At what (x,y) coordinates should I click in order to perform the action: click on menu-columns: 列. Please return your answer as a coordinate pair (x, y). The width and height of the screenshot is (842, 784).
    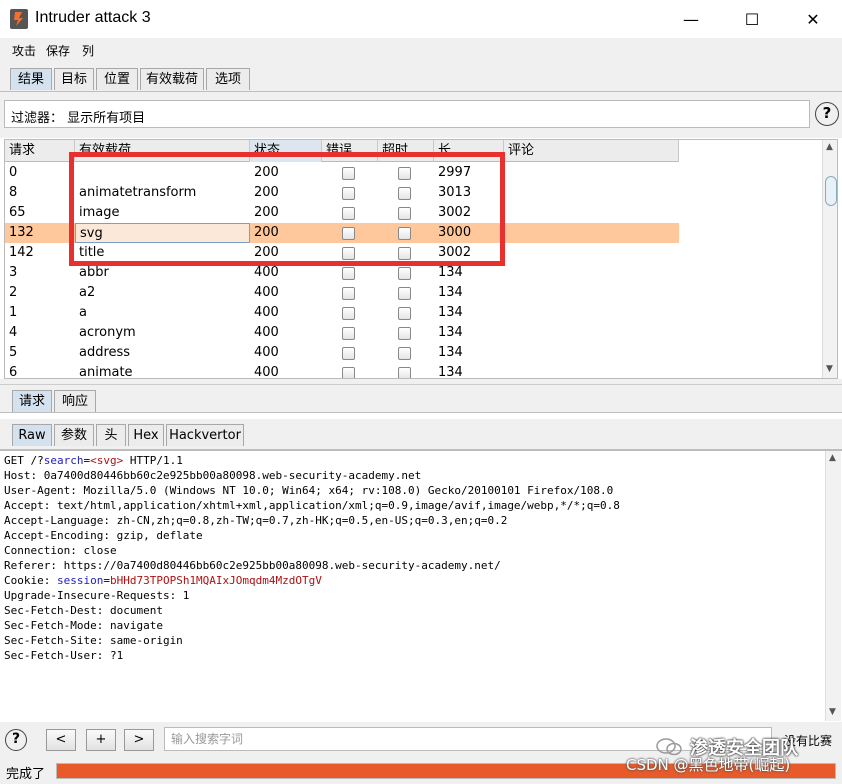
    Looking at the image, I should click on (88, 50).